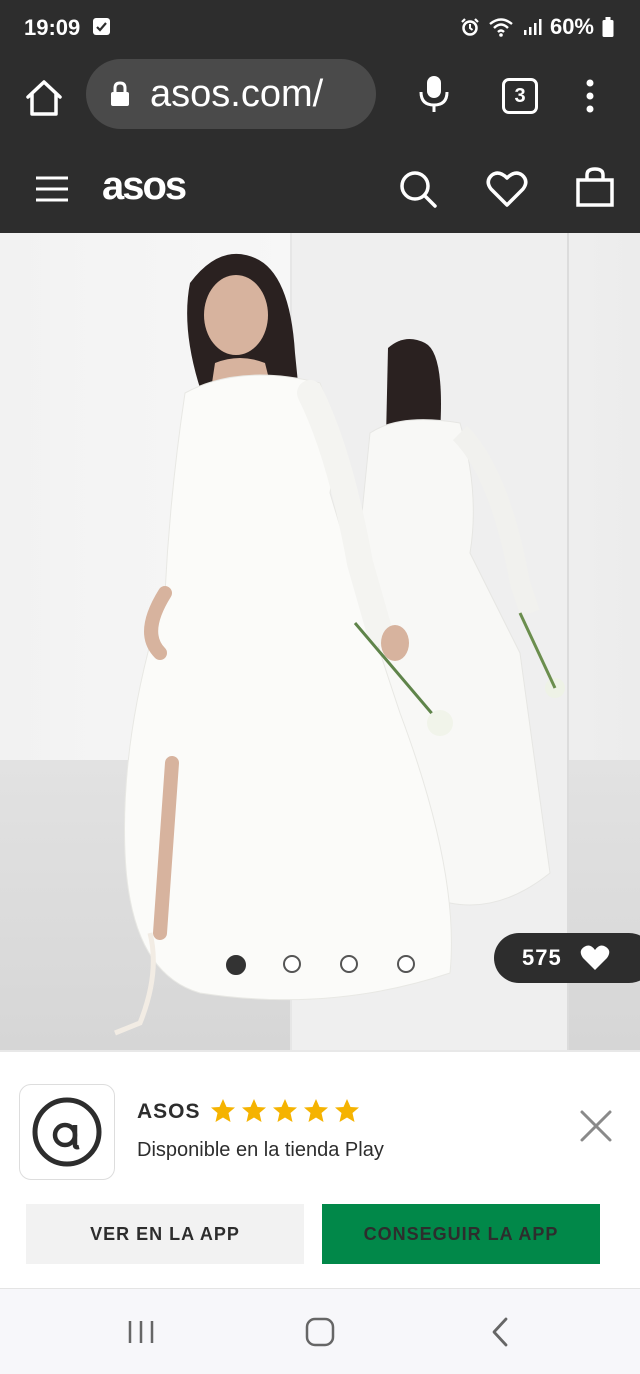 The image size is (640, 1374). I want to click on url-bar: asos.com/, so click(231, 94).